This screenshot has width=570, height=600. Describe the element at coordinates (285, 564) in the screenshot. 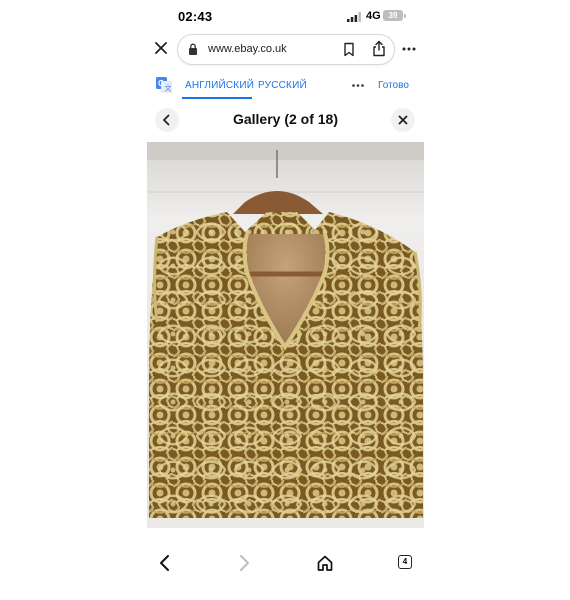

I see `bottom-toolbar: 4` at that location.